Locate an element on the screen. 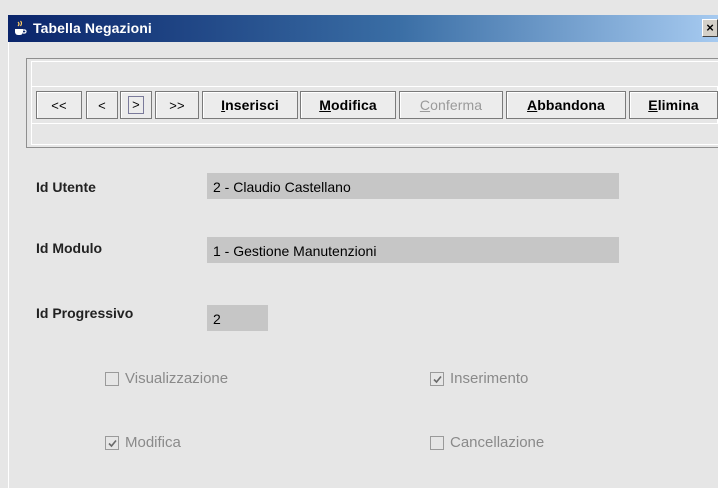  confirm-label: Conferma is located at coordinates (451, 105).